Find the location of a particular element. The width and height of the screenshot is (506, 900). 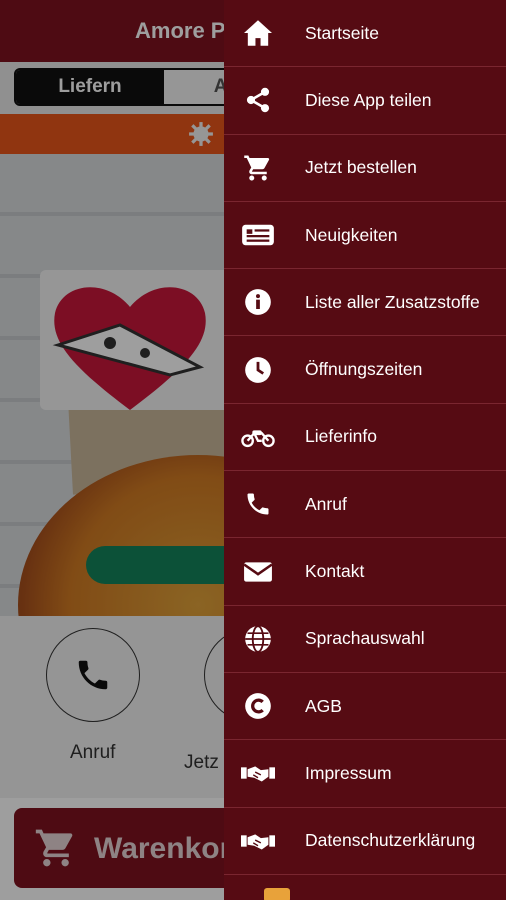

menu-item-privacy: Datenschutzerklärung is located at coordinates (365, 841).